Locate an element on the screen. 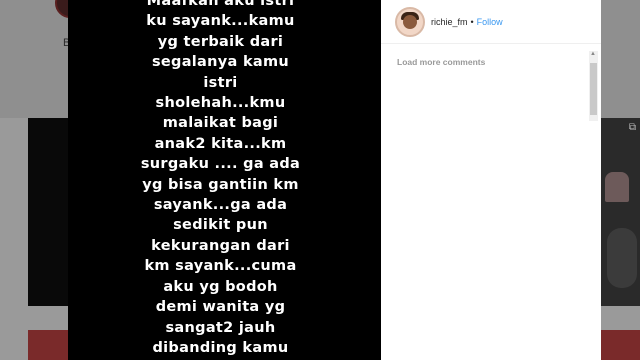  follow-button: Follow is located at coordinates (490, 22).